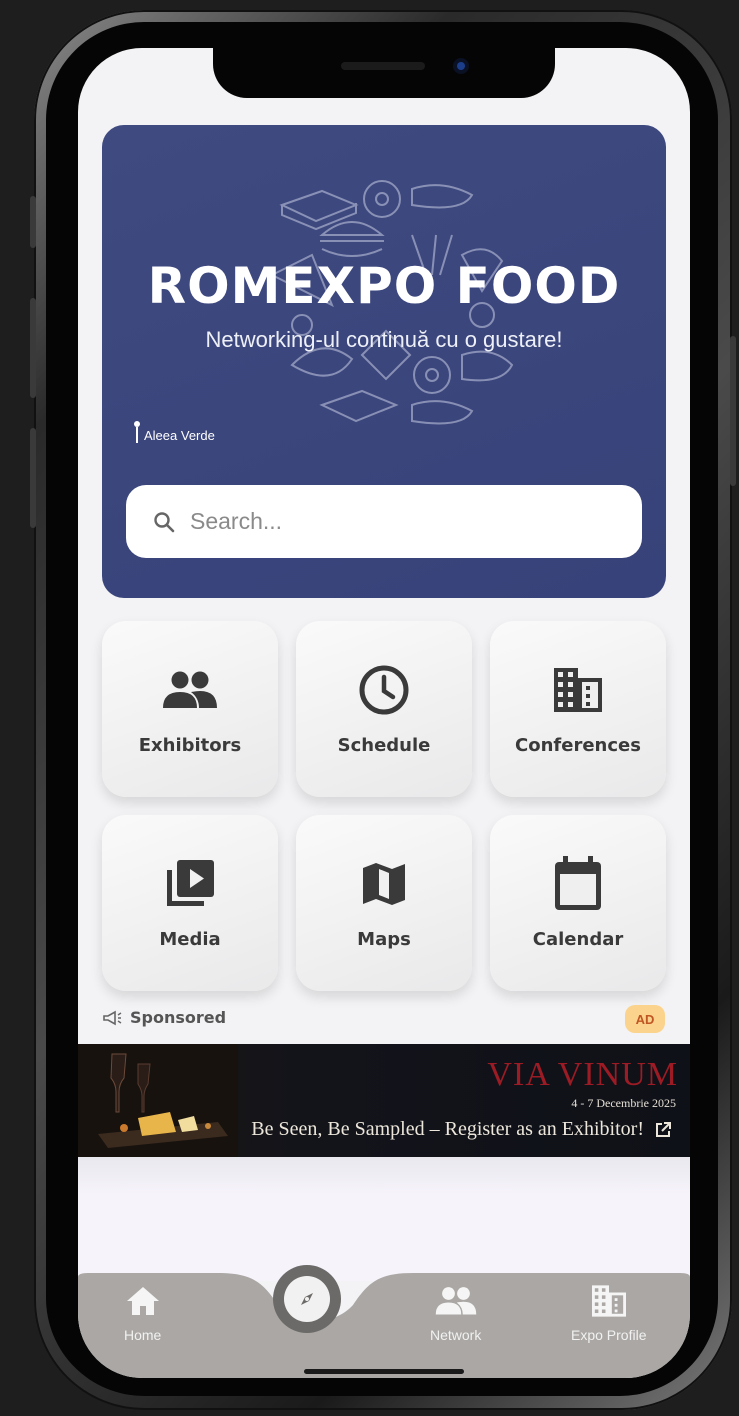 The image size is (739, 1416). I want to click on tile-conferences: Conferences, so click(578, 709).